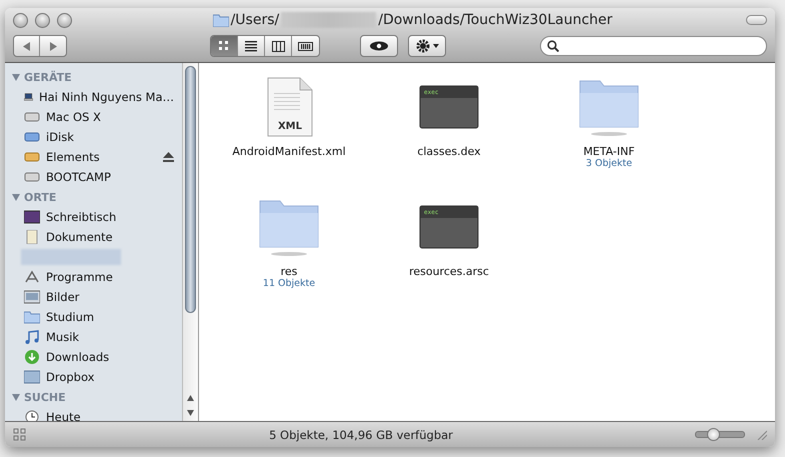 This screenshot has height=457, width=785. Describe the element at coordinates (32, 297) in the screenshot. I see `pictures-icon` at that location.